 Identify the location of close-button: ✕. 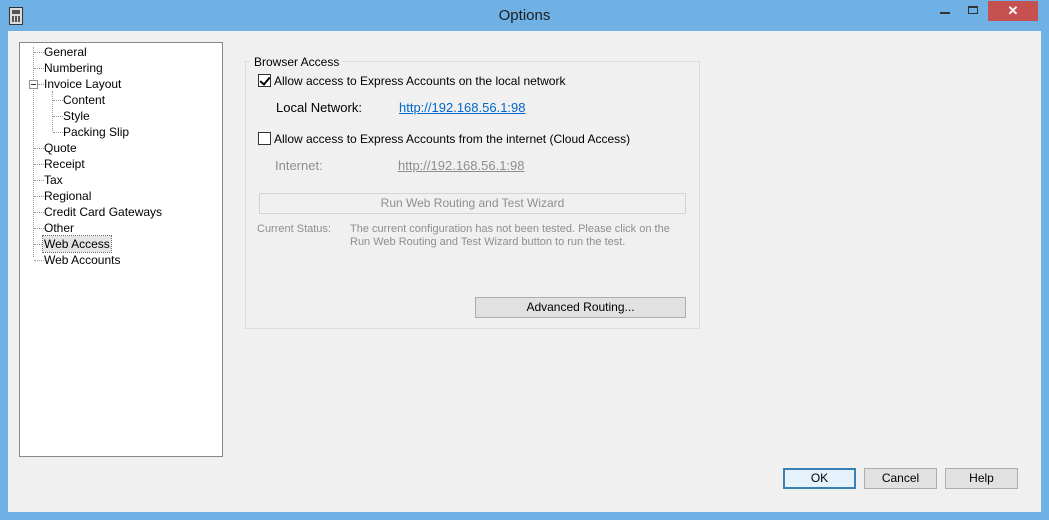
(1013, 11).